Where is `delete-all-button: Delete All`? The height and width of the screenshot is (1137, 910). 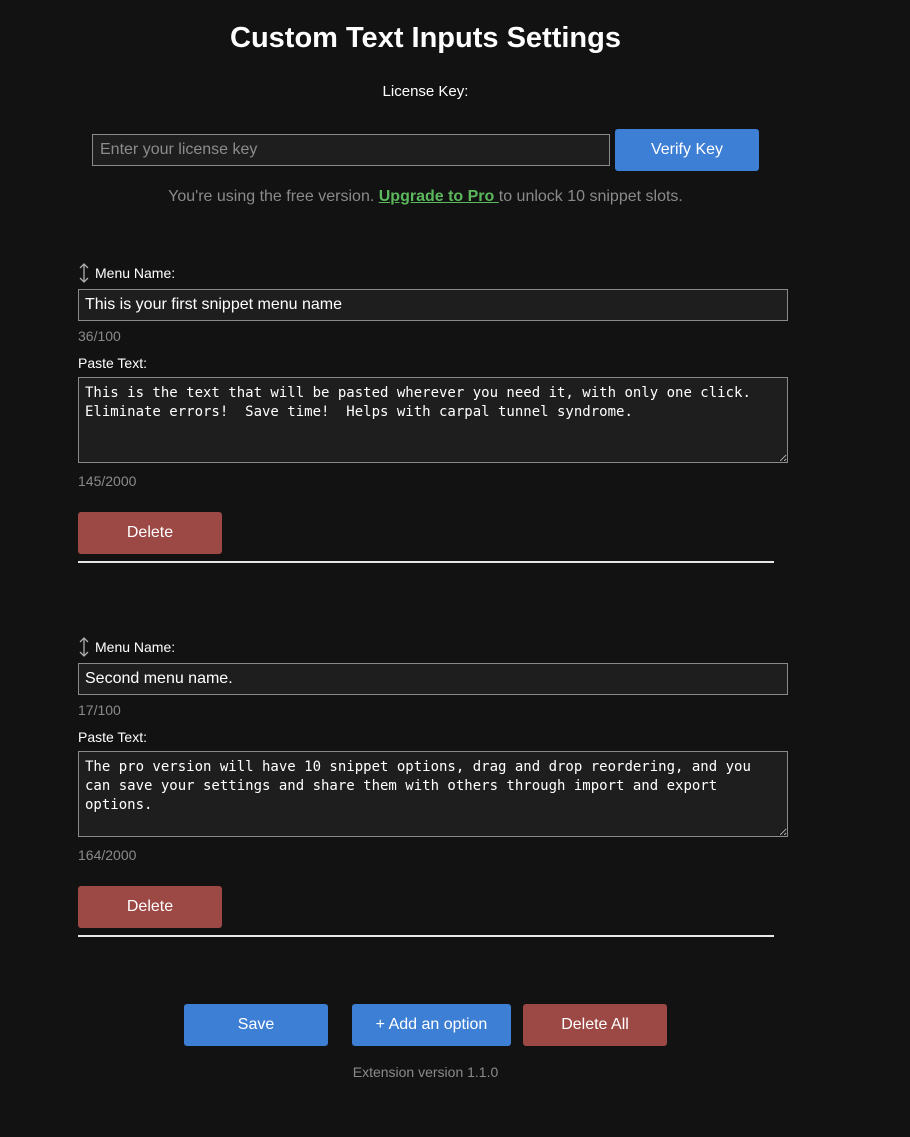 delete-all-button: Delete All is located at coordinates (595, 1025).